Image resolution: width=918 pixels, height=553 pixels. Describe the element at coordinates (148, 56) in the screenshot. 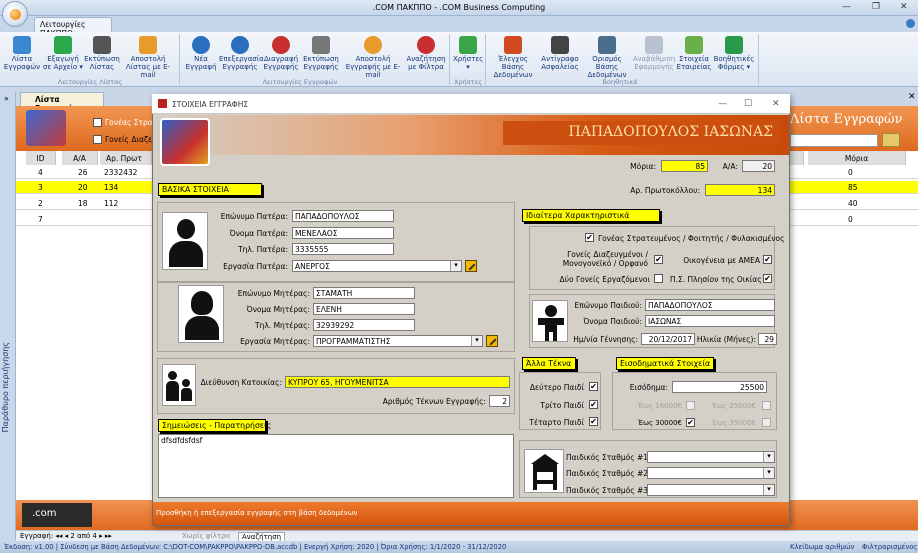

I see `email-list-button: Αποστολή Λίστας με E-mail` at that location.